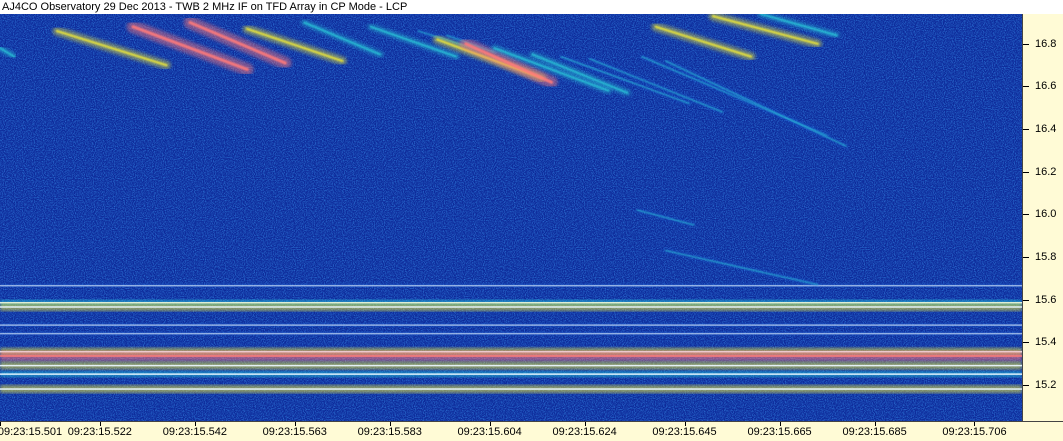 The height and width of the screenshot is (441, 1063). What do you see at coordinates (974, 432) in the screenshot?
I see `x-tick-label: 09:23:15.706` at bounding box center [974, 432].